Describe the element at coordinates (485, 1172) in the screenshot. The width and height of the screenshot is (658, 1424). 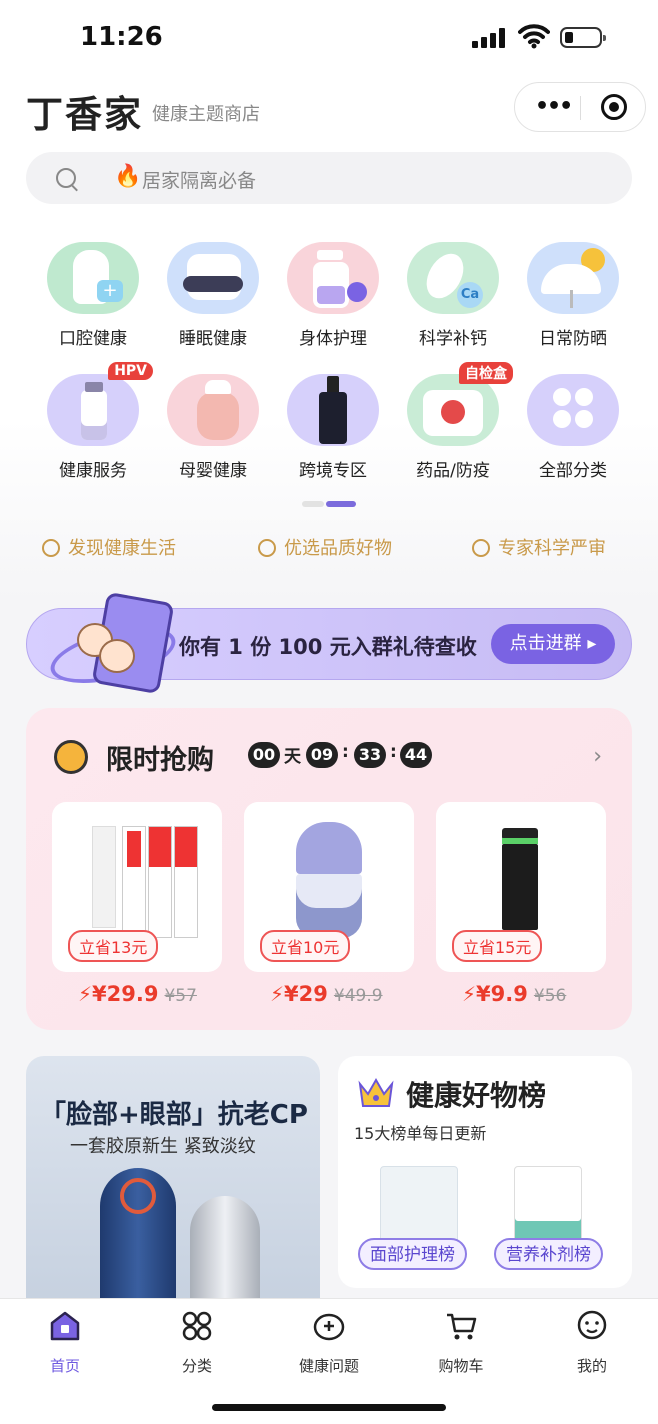
I see `health-ranking-card: 健康好物榜 15大榜单每日更新 面部护理榜 营养补剂榜` at that location.